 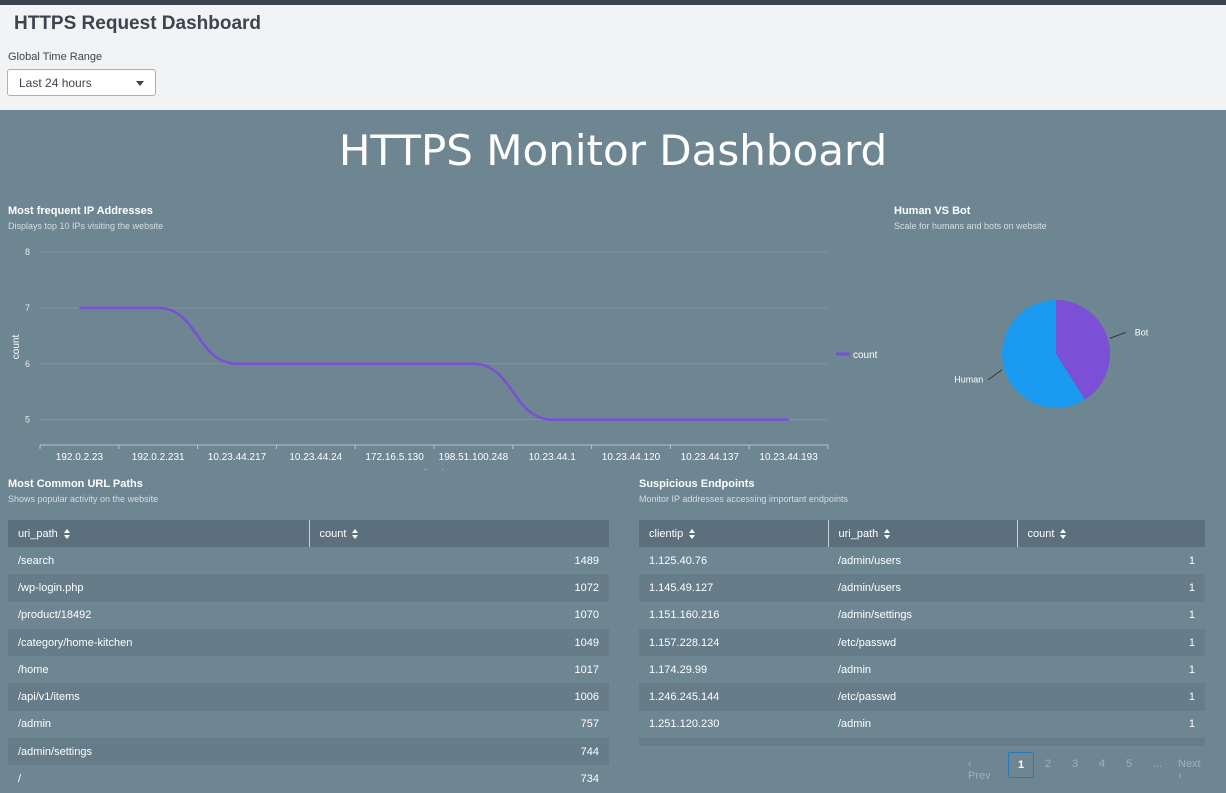 I want to click on count-cell: 1049, so click(x=459, y=642).